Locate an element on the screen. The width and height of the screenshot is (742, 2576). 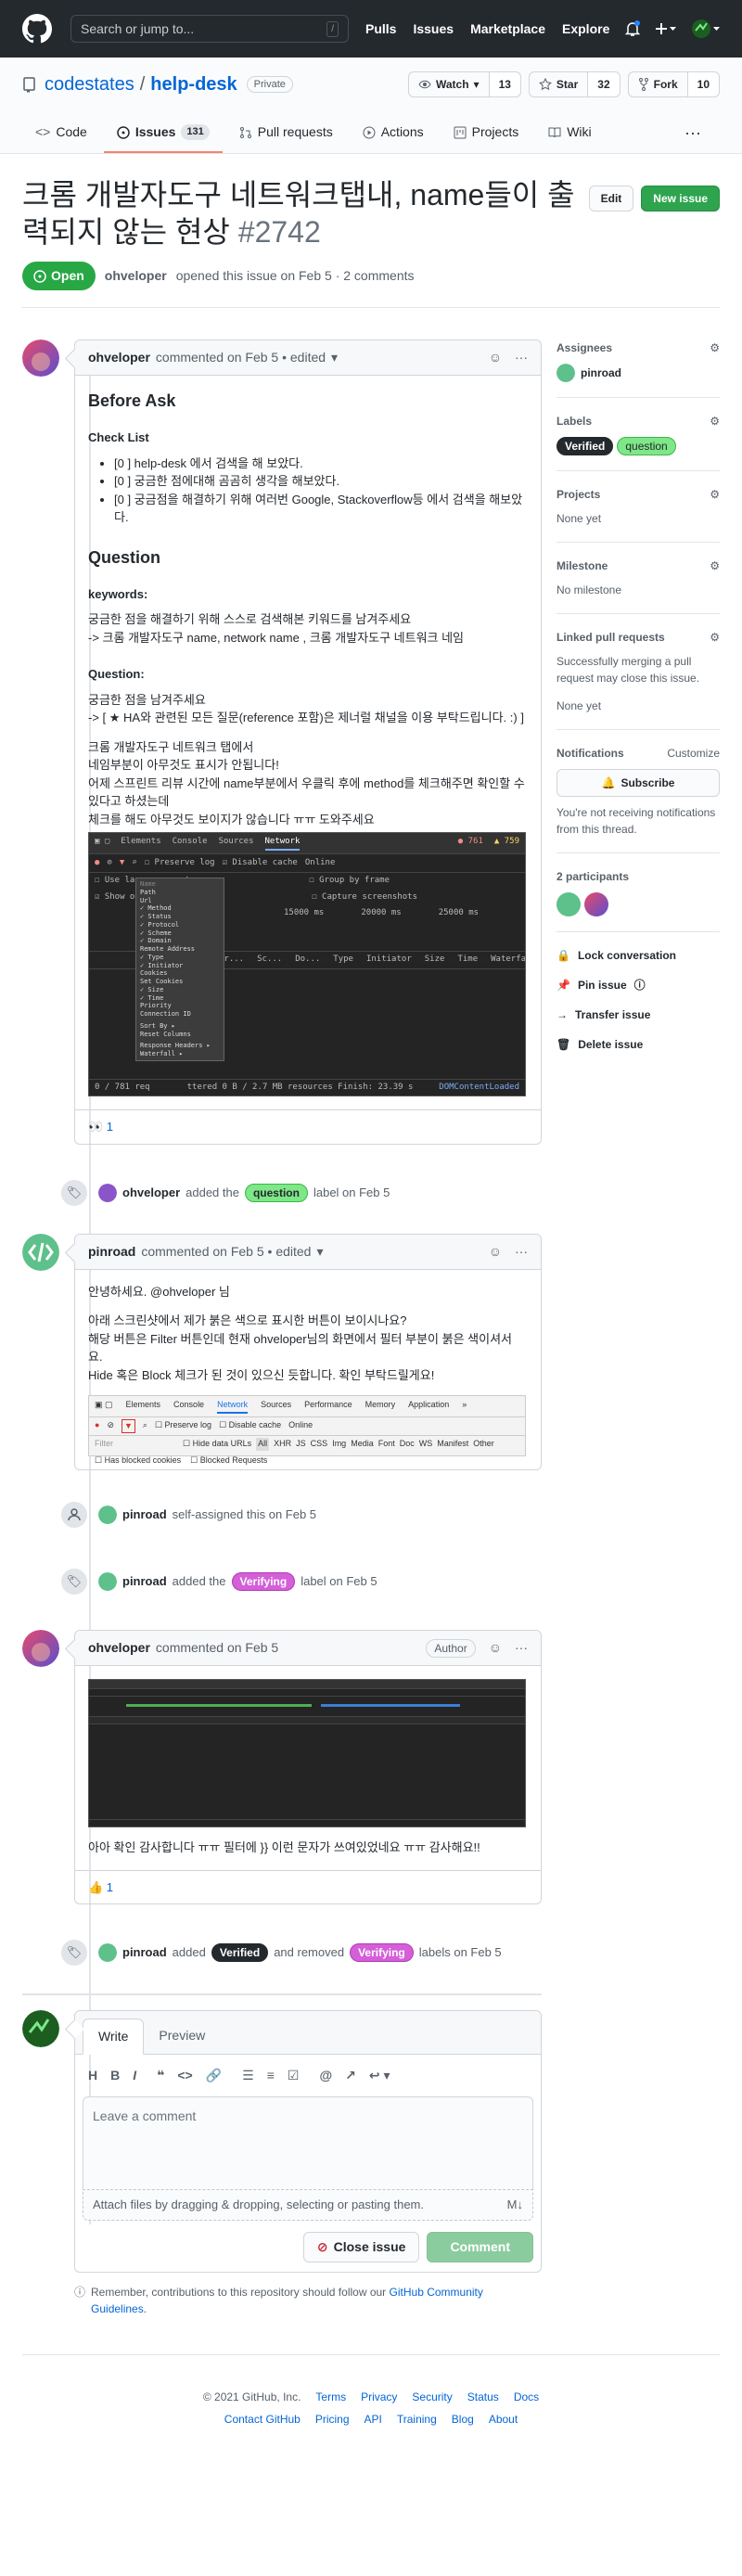
lock-conversation: 🔒 Lock conversation is located at coordinates (638, 955).